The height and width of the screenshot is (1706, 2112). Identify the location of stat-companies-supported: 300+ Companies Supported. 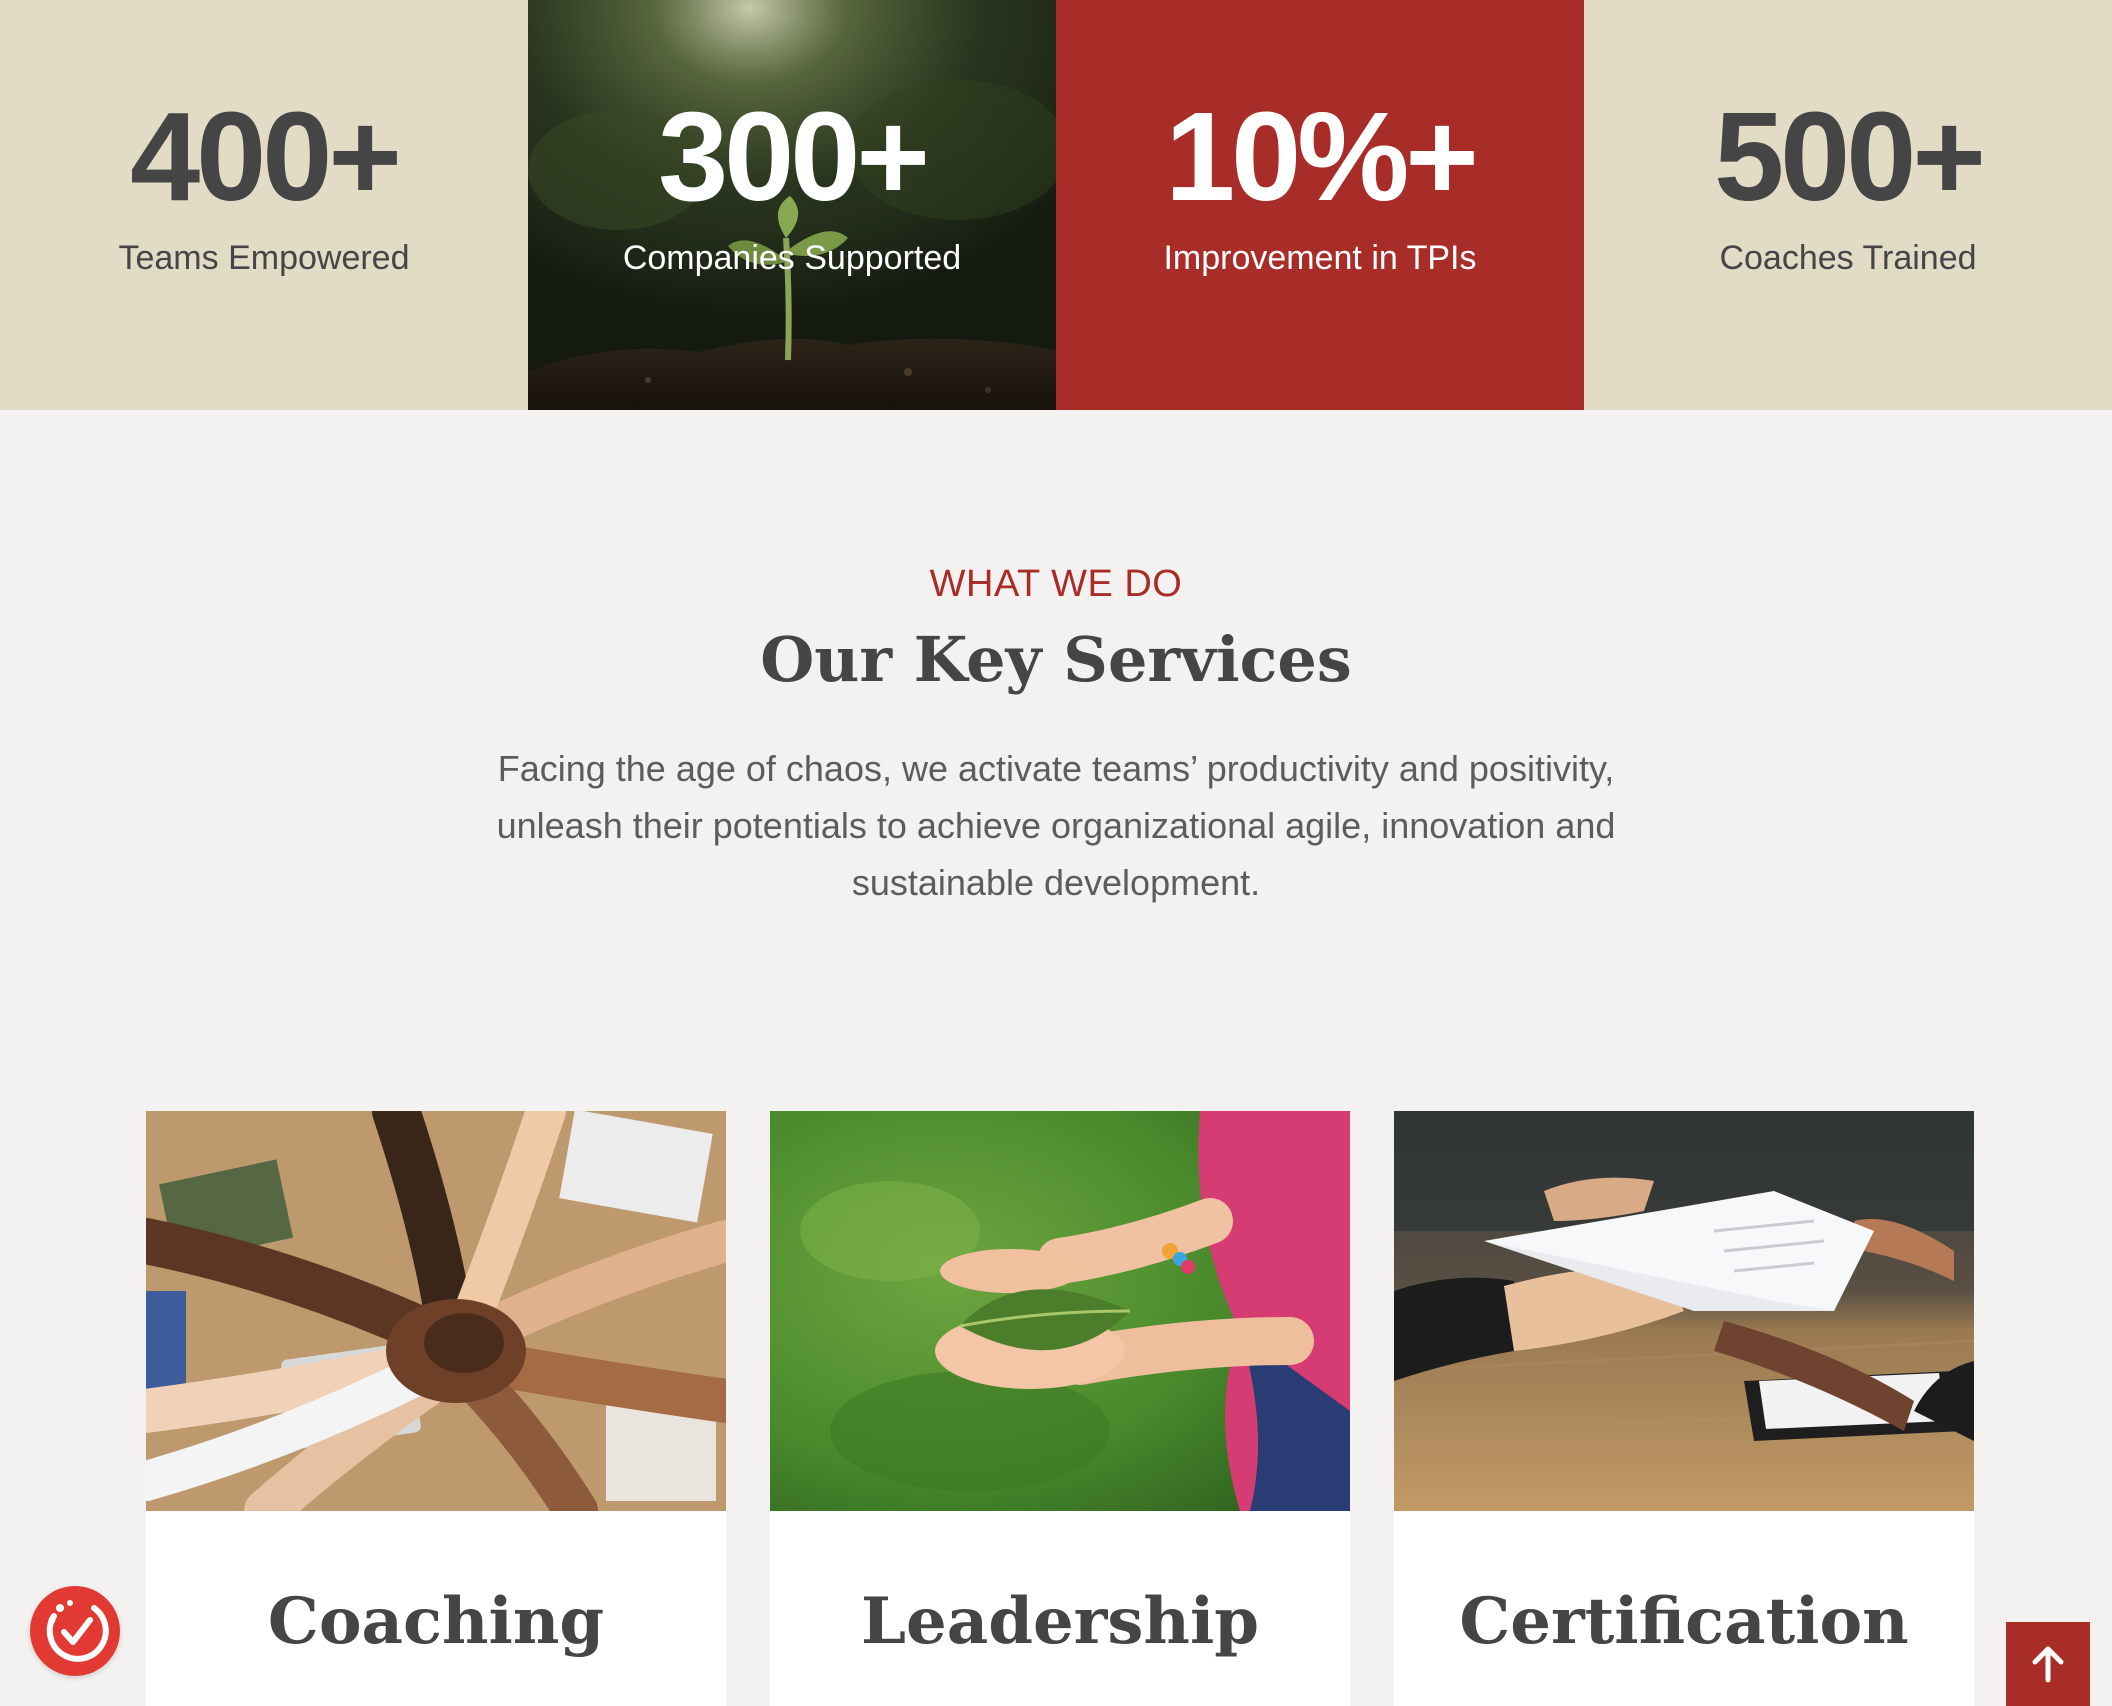
(792, 205).